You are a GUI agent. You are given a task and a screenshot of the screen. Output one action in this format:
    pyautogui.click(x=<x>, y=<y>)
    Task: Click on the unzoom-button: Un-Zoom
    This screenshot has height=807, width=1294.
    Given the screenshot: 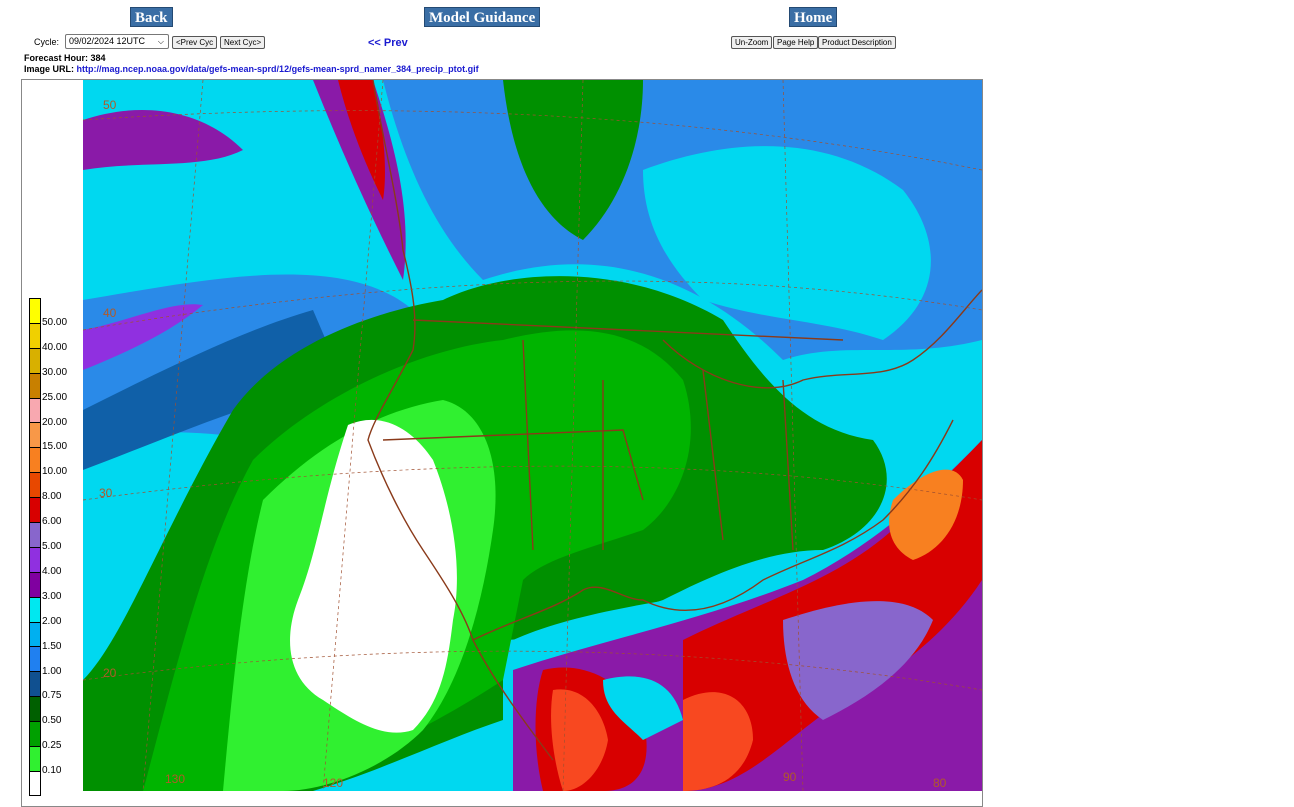 What is the action you would take?
    pyautogui.click(x=752, y=42)
    